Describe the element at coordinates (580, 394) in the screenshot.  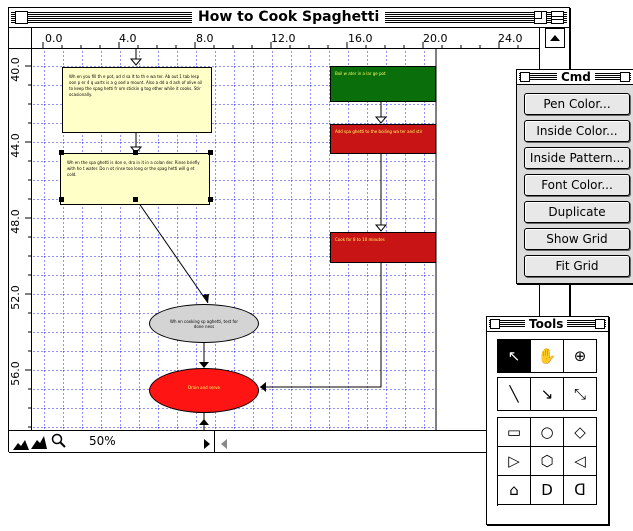
I see `double-arrow-tool-icon: ⤡` at that location.